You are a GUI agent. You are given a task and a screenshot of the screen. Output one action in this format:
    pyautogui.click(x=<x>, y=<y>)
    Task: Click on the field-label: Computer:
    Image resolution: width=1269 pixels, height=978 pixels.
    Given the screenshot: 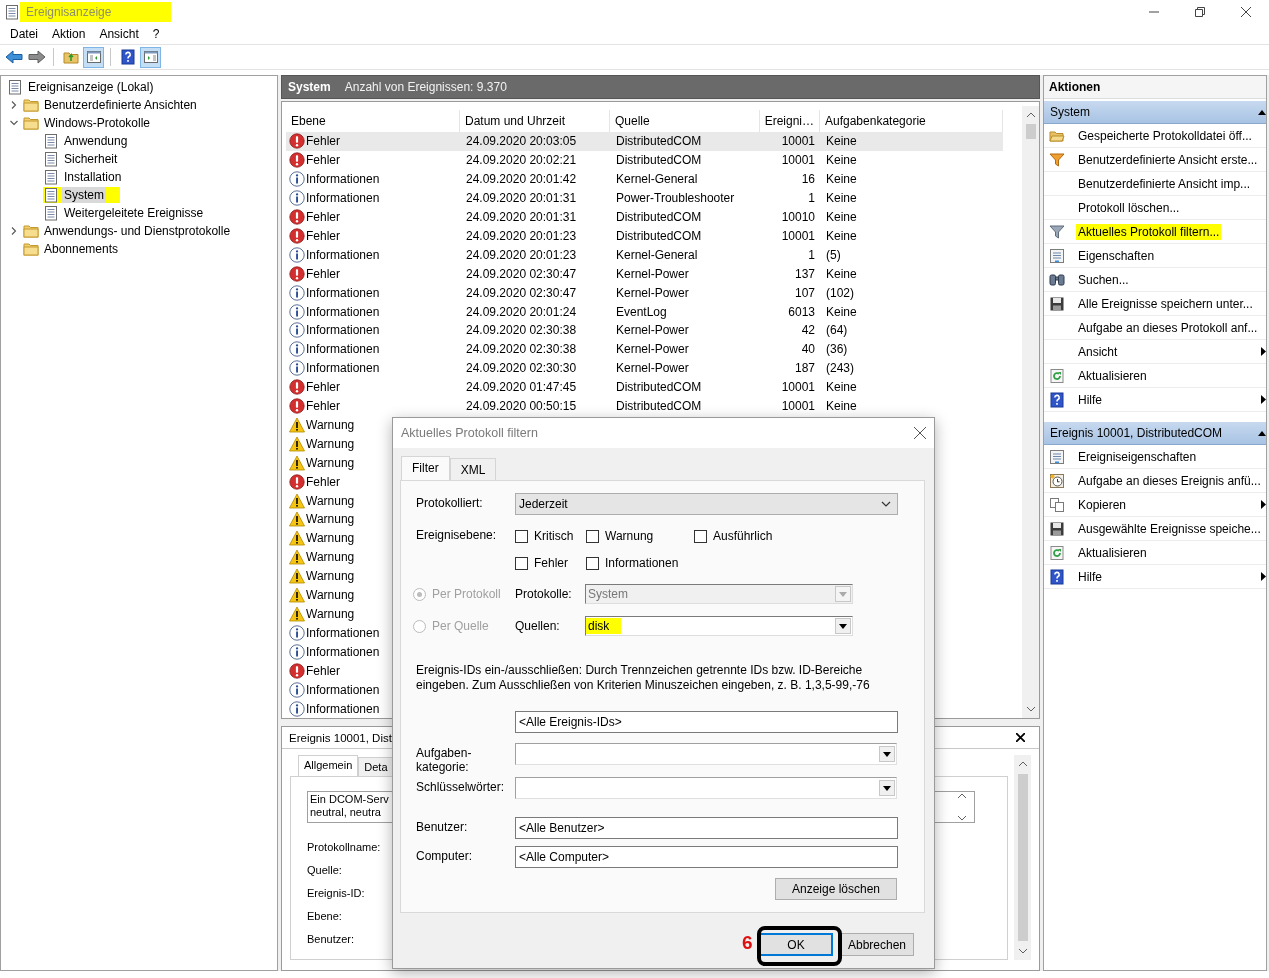 What is the action you would take?
    pyautogui.click(x=445, y=855)
    